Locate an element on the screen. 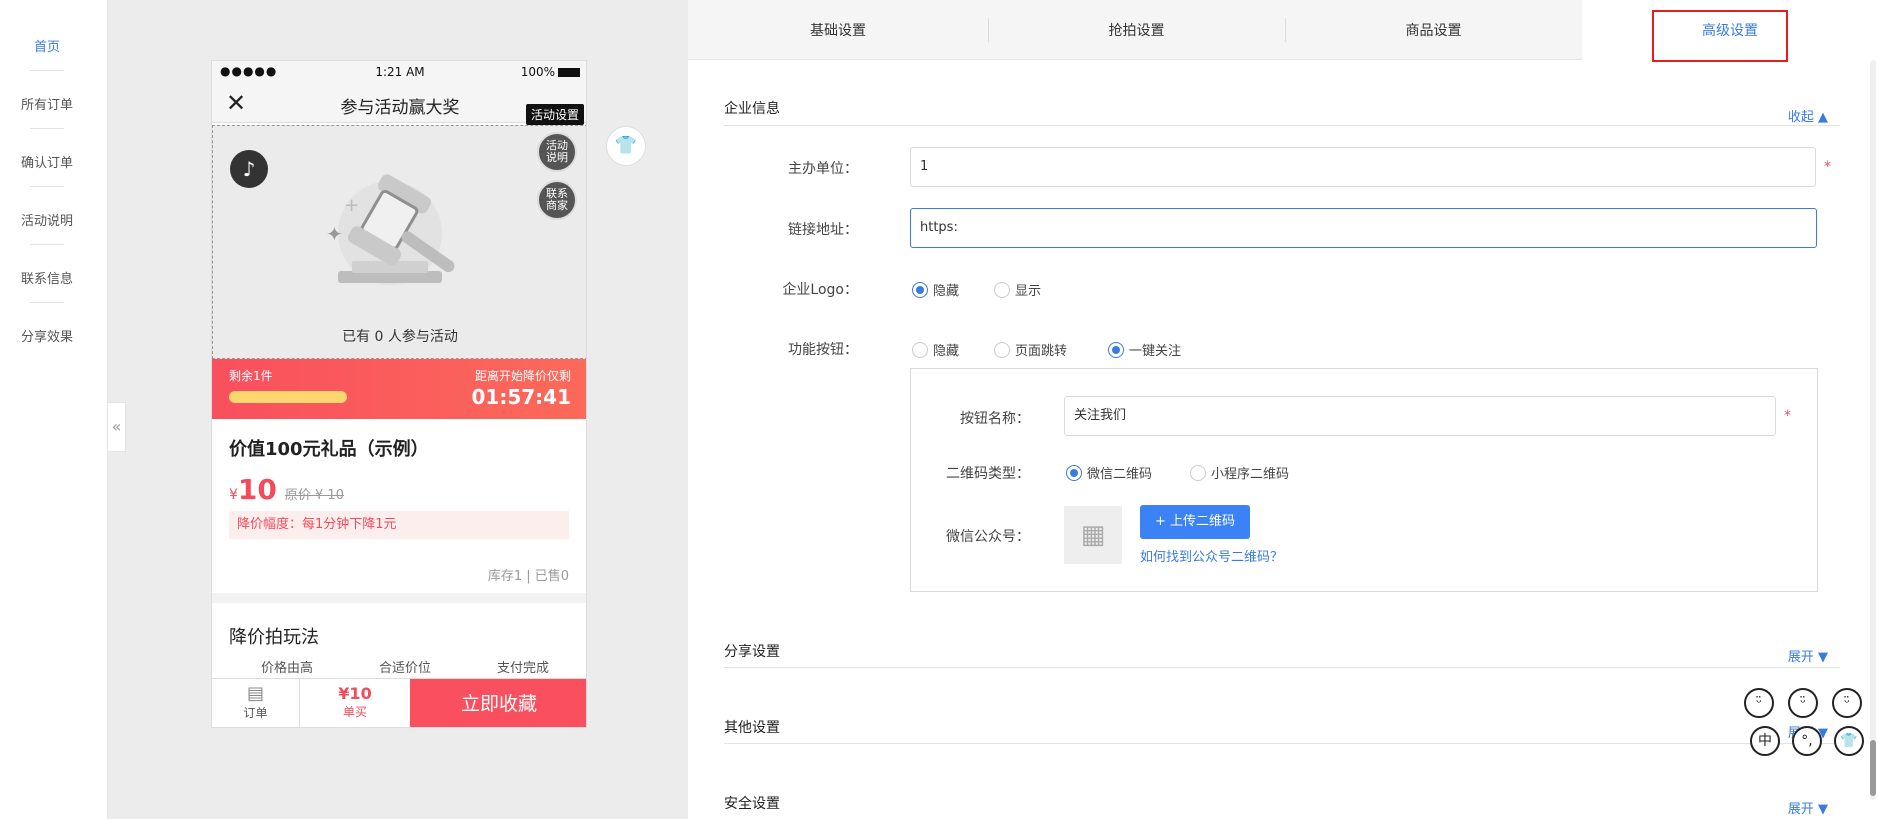 Image resolution: width=1878 pixels, height=819 pixels. ime-skin-icon: 👕 is located at coordinates (1849, 741).